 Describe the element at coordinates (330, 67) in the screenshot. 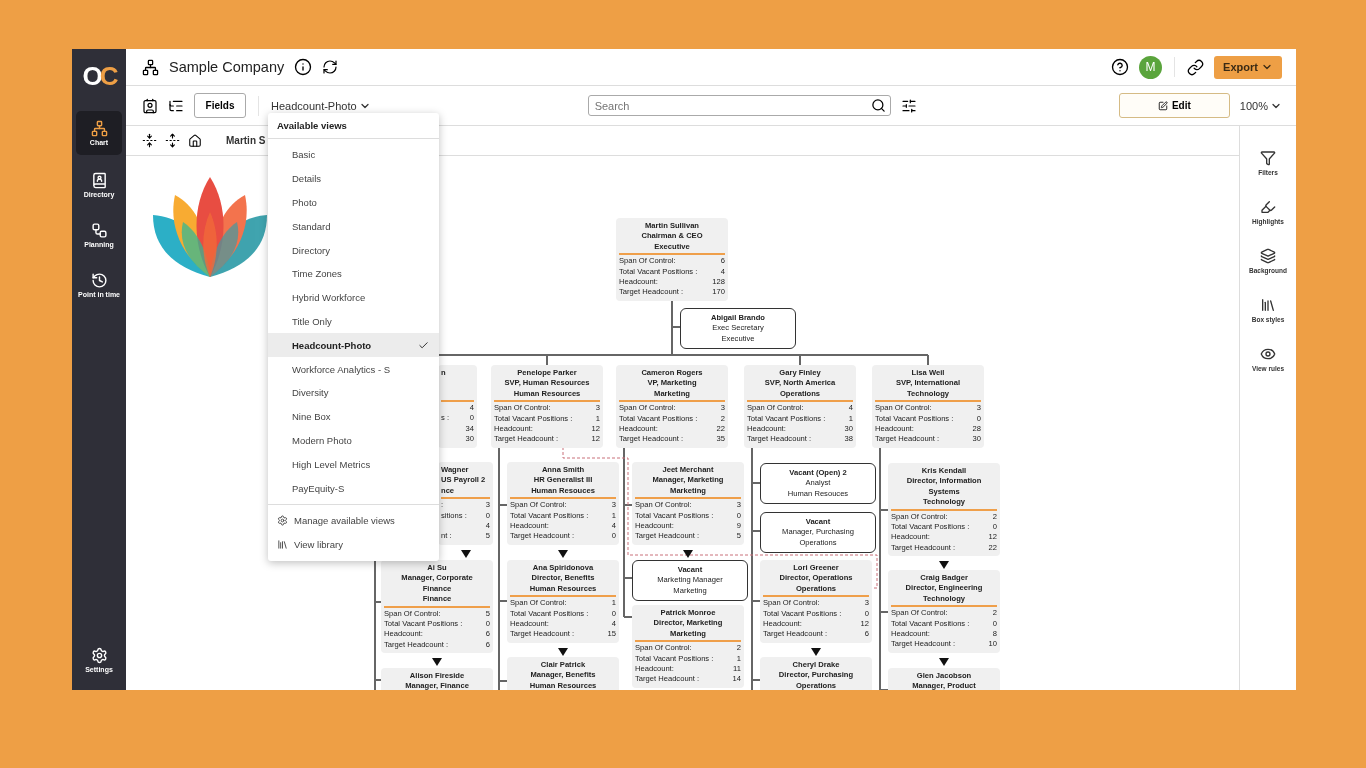

I see `refresh-icon` at that location.